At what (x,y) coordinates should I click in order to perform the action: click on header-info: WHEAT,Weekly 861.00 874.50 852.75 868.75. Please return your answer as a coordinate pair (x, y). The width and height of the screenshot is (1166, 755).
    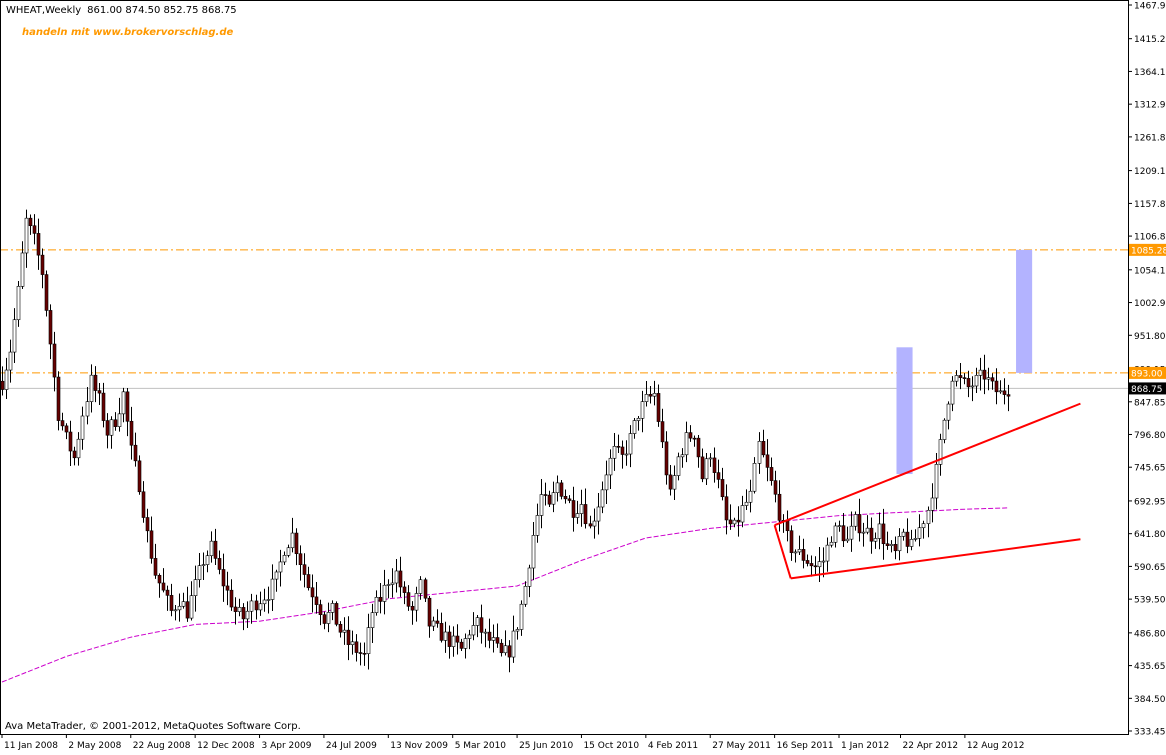
    Looking at the image, I should click on (121, 10).